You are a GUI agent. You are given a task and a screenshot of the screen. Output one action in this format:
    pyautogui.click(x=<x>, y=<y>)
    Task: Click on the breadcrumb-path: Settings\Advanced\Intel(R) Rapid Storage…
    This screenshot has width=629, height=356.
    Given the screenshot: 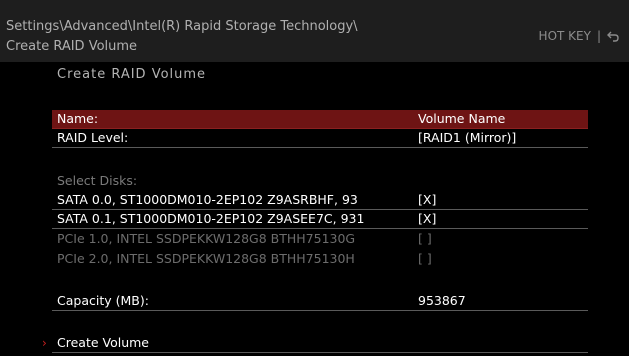 What is the action you would take?
    pyautogui.click(x=182, y=26)
    